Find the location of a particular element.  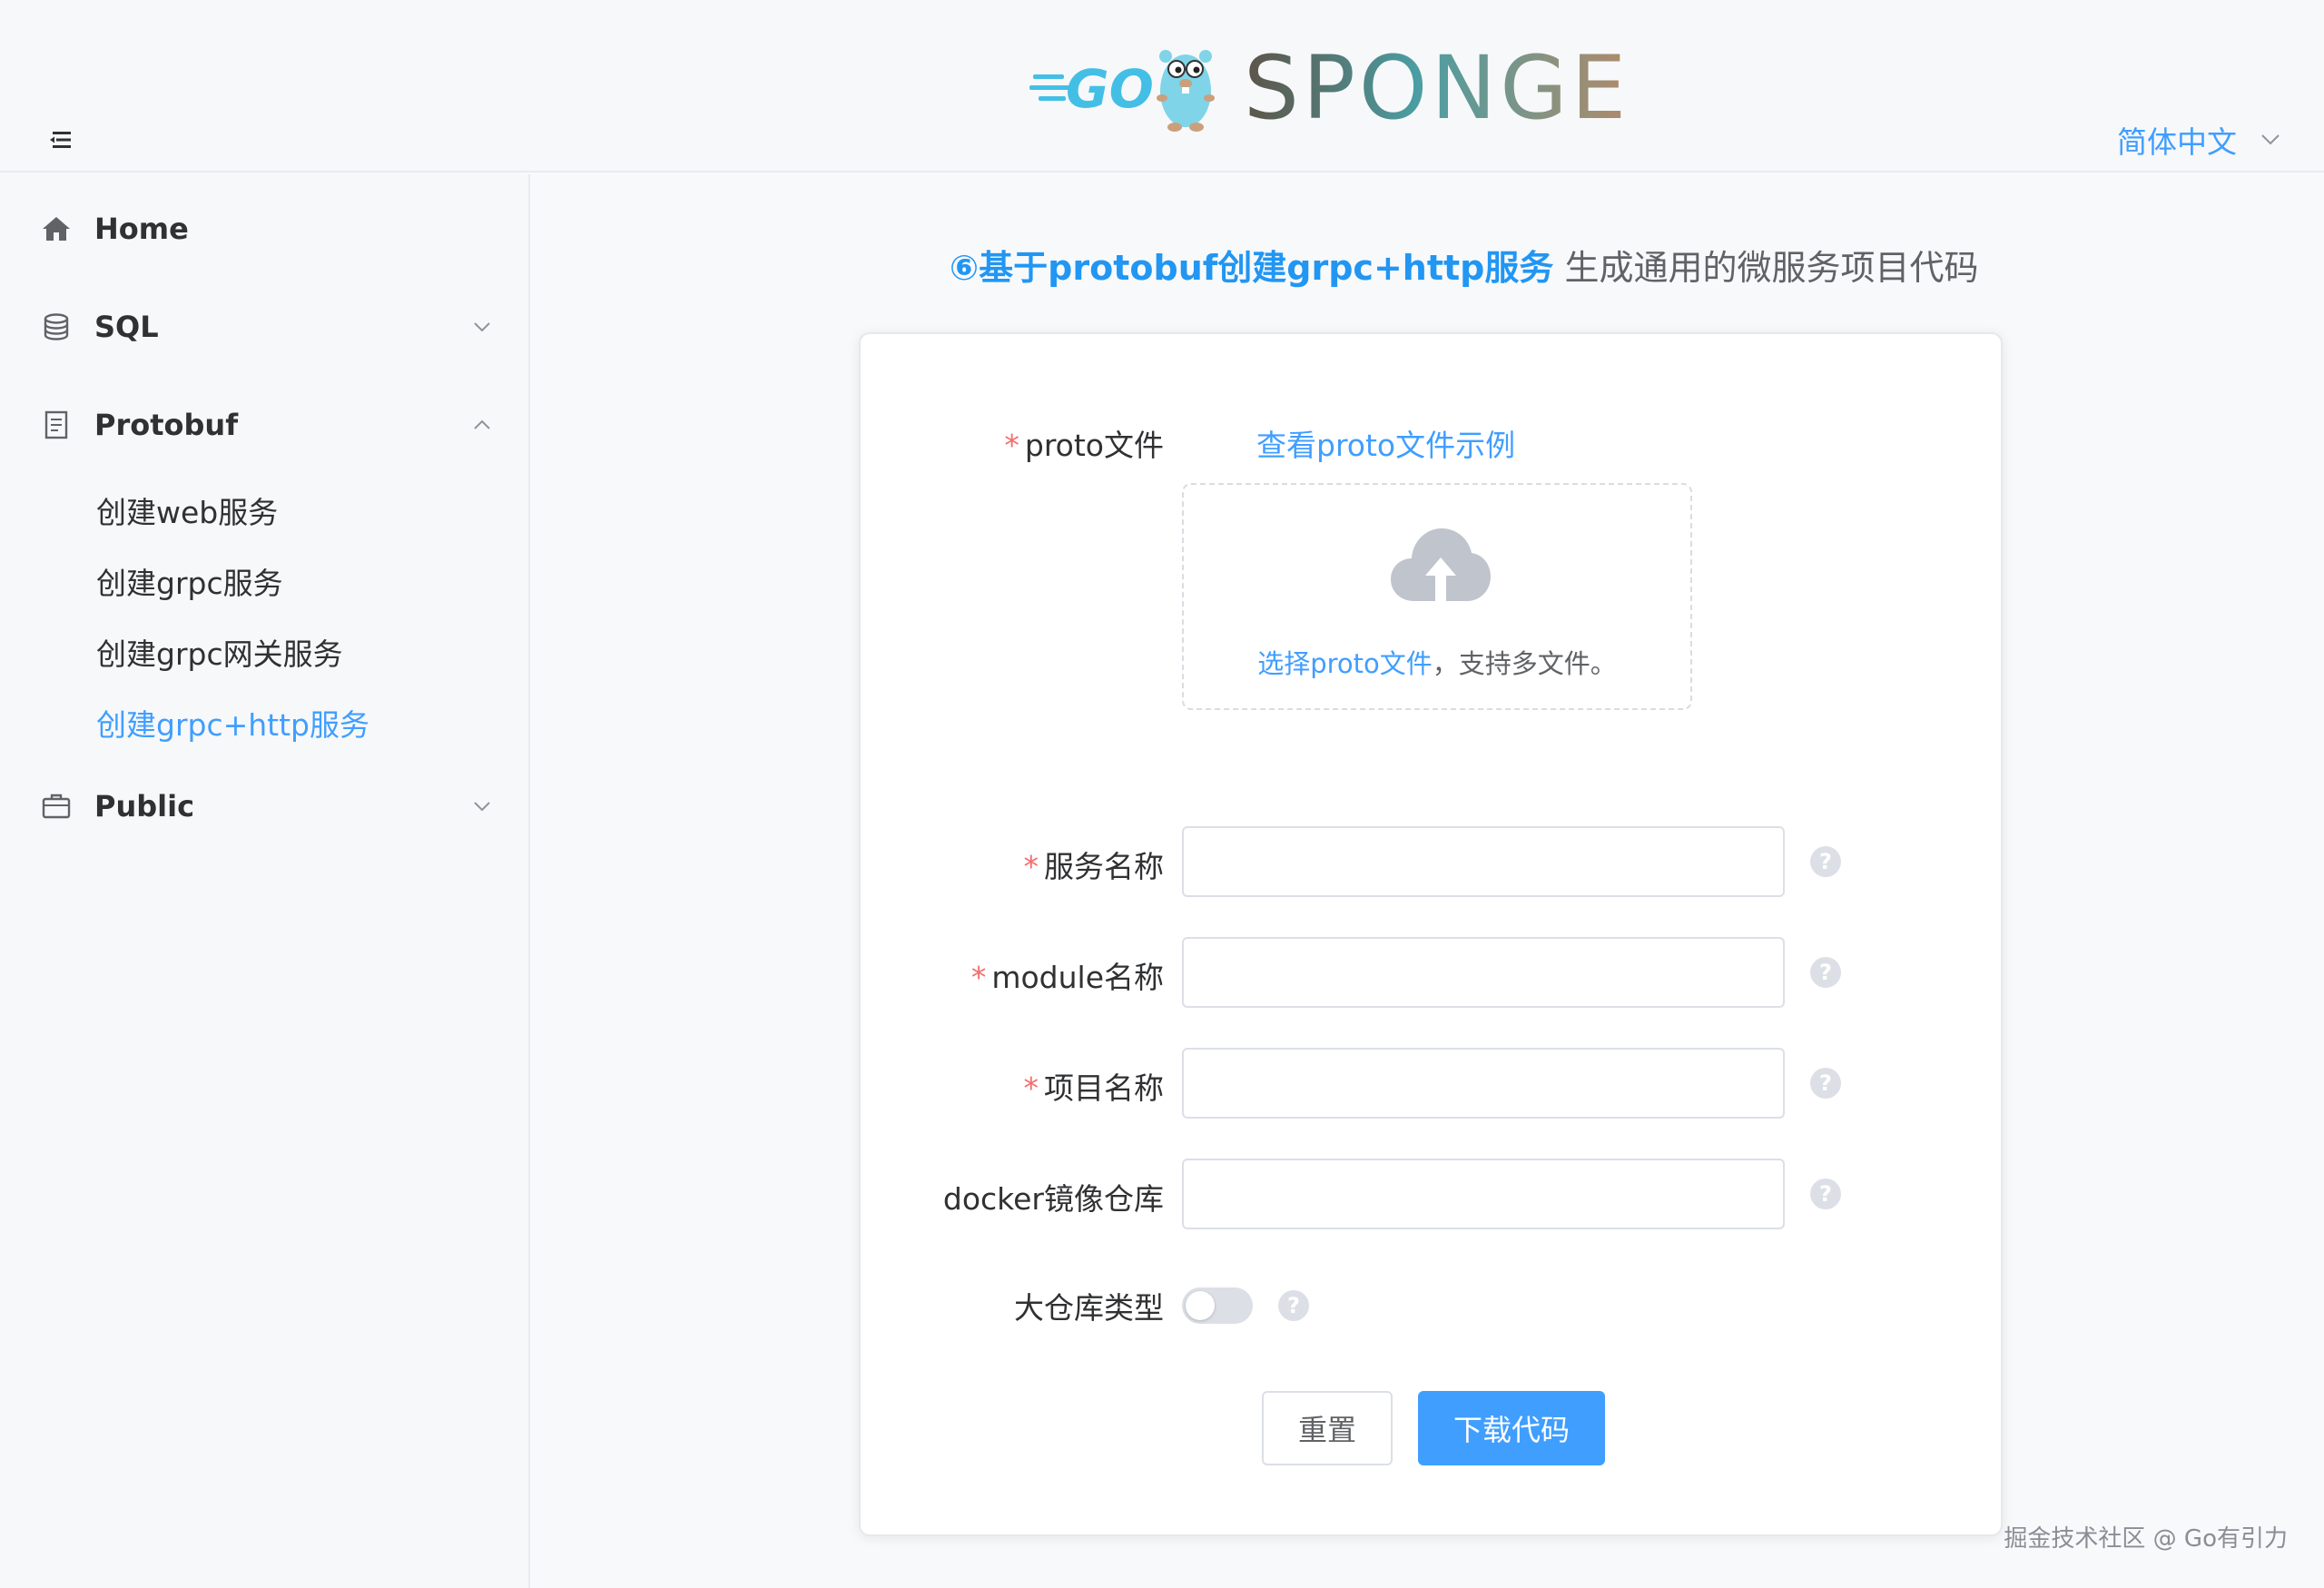

proto-example-link: 查看proto文件示例 is located at coordinates (1385, 443).